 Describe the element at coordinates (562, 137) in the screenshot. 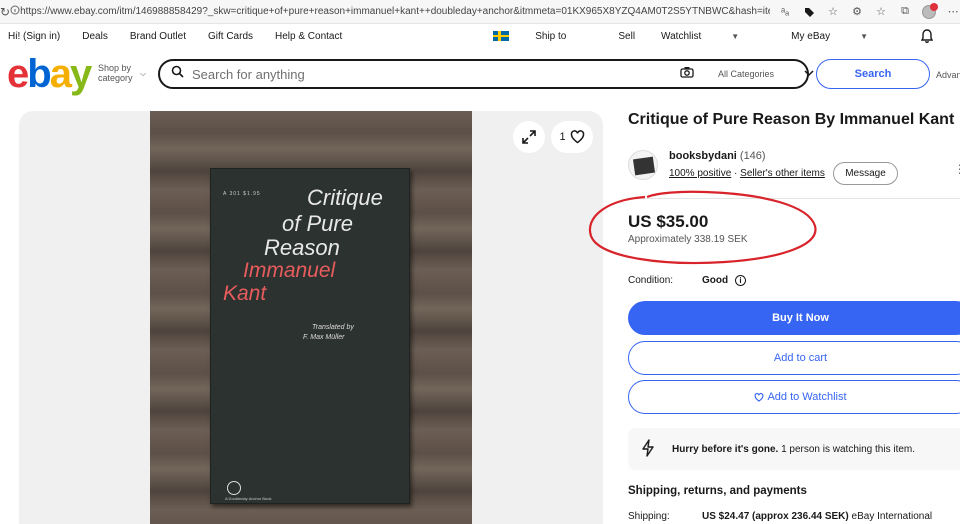

I see `watch-count: 1` at that location.